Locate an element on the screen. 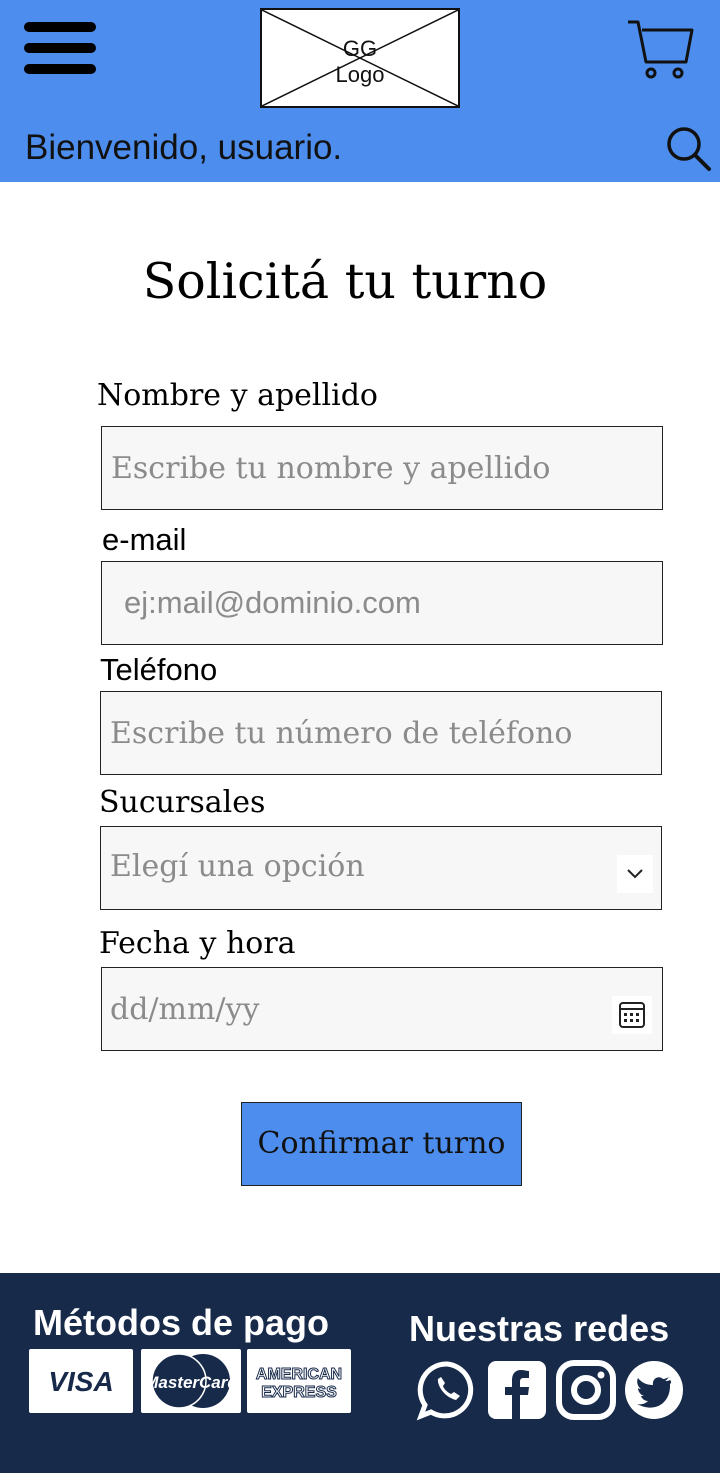 The width and height of the screenshot is (720, 1473). visa-text: VISA is located at coordinates (80, 1381).